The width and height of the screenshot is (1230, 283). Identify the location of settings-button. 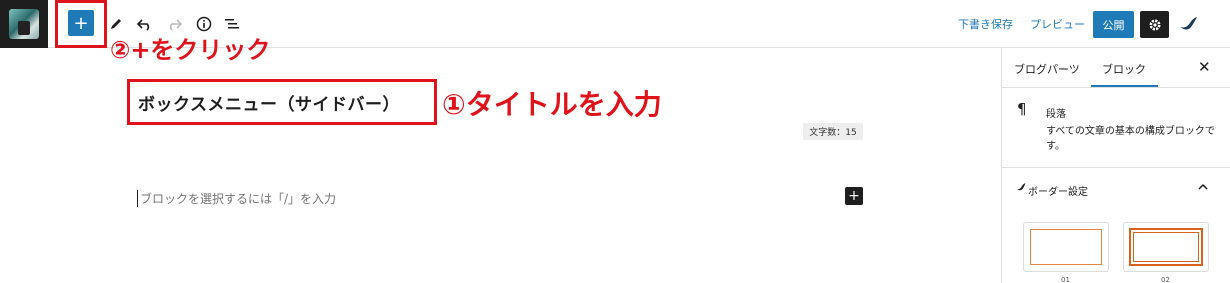
(1154, 24).